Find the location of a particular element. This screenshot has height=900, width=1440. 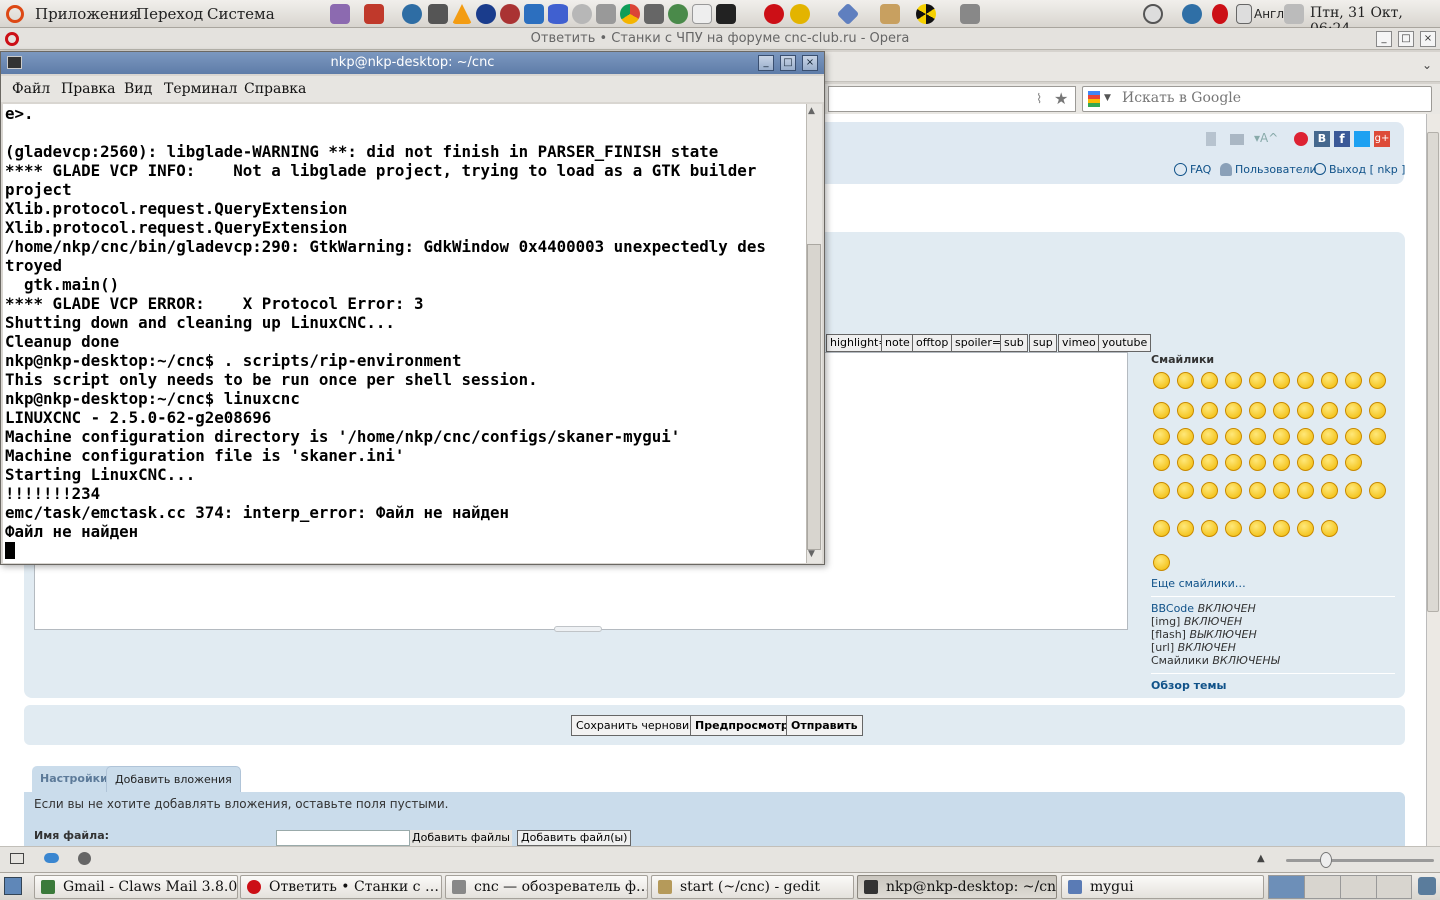

save-draft-button: Сохранить черновик is located at coordinates (636, 725).